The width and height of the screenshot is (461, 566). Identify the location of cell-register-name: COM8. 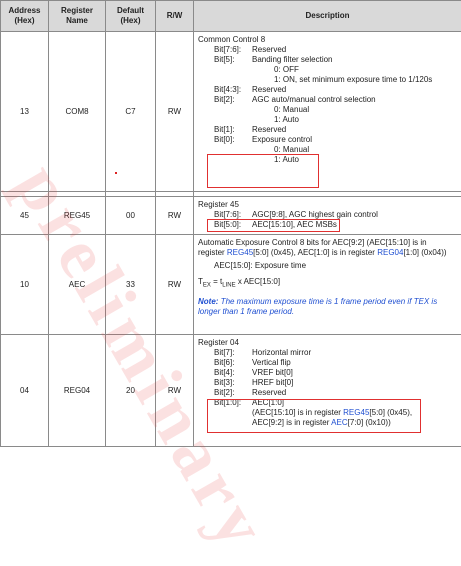
(77, 112).